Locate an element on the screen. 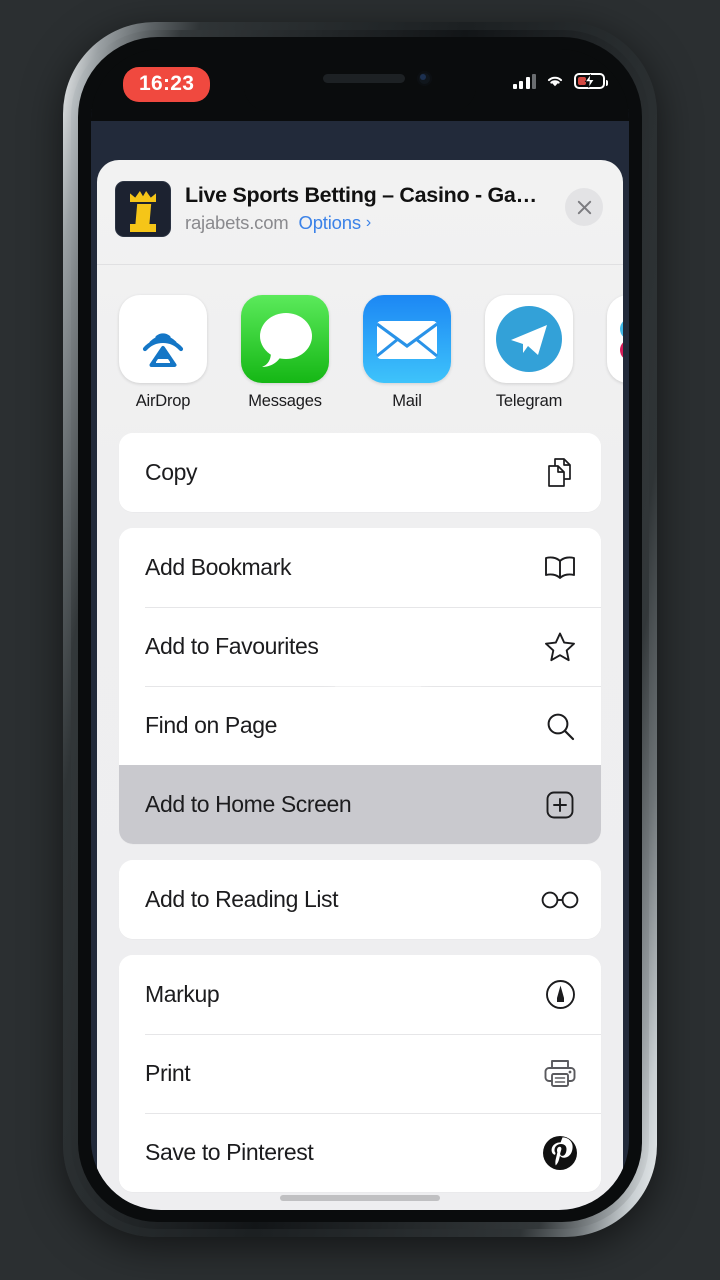  airdrop-icon is located at coordinates (163, 339).